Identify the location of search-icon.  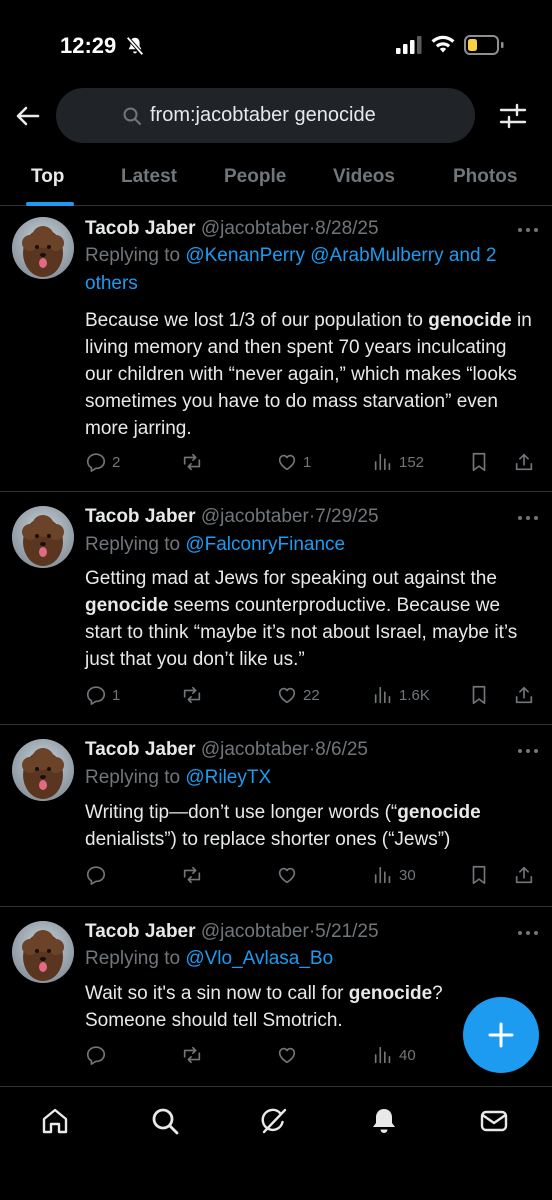
(165, 1121).